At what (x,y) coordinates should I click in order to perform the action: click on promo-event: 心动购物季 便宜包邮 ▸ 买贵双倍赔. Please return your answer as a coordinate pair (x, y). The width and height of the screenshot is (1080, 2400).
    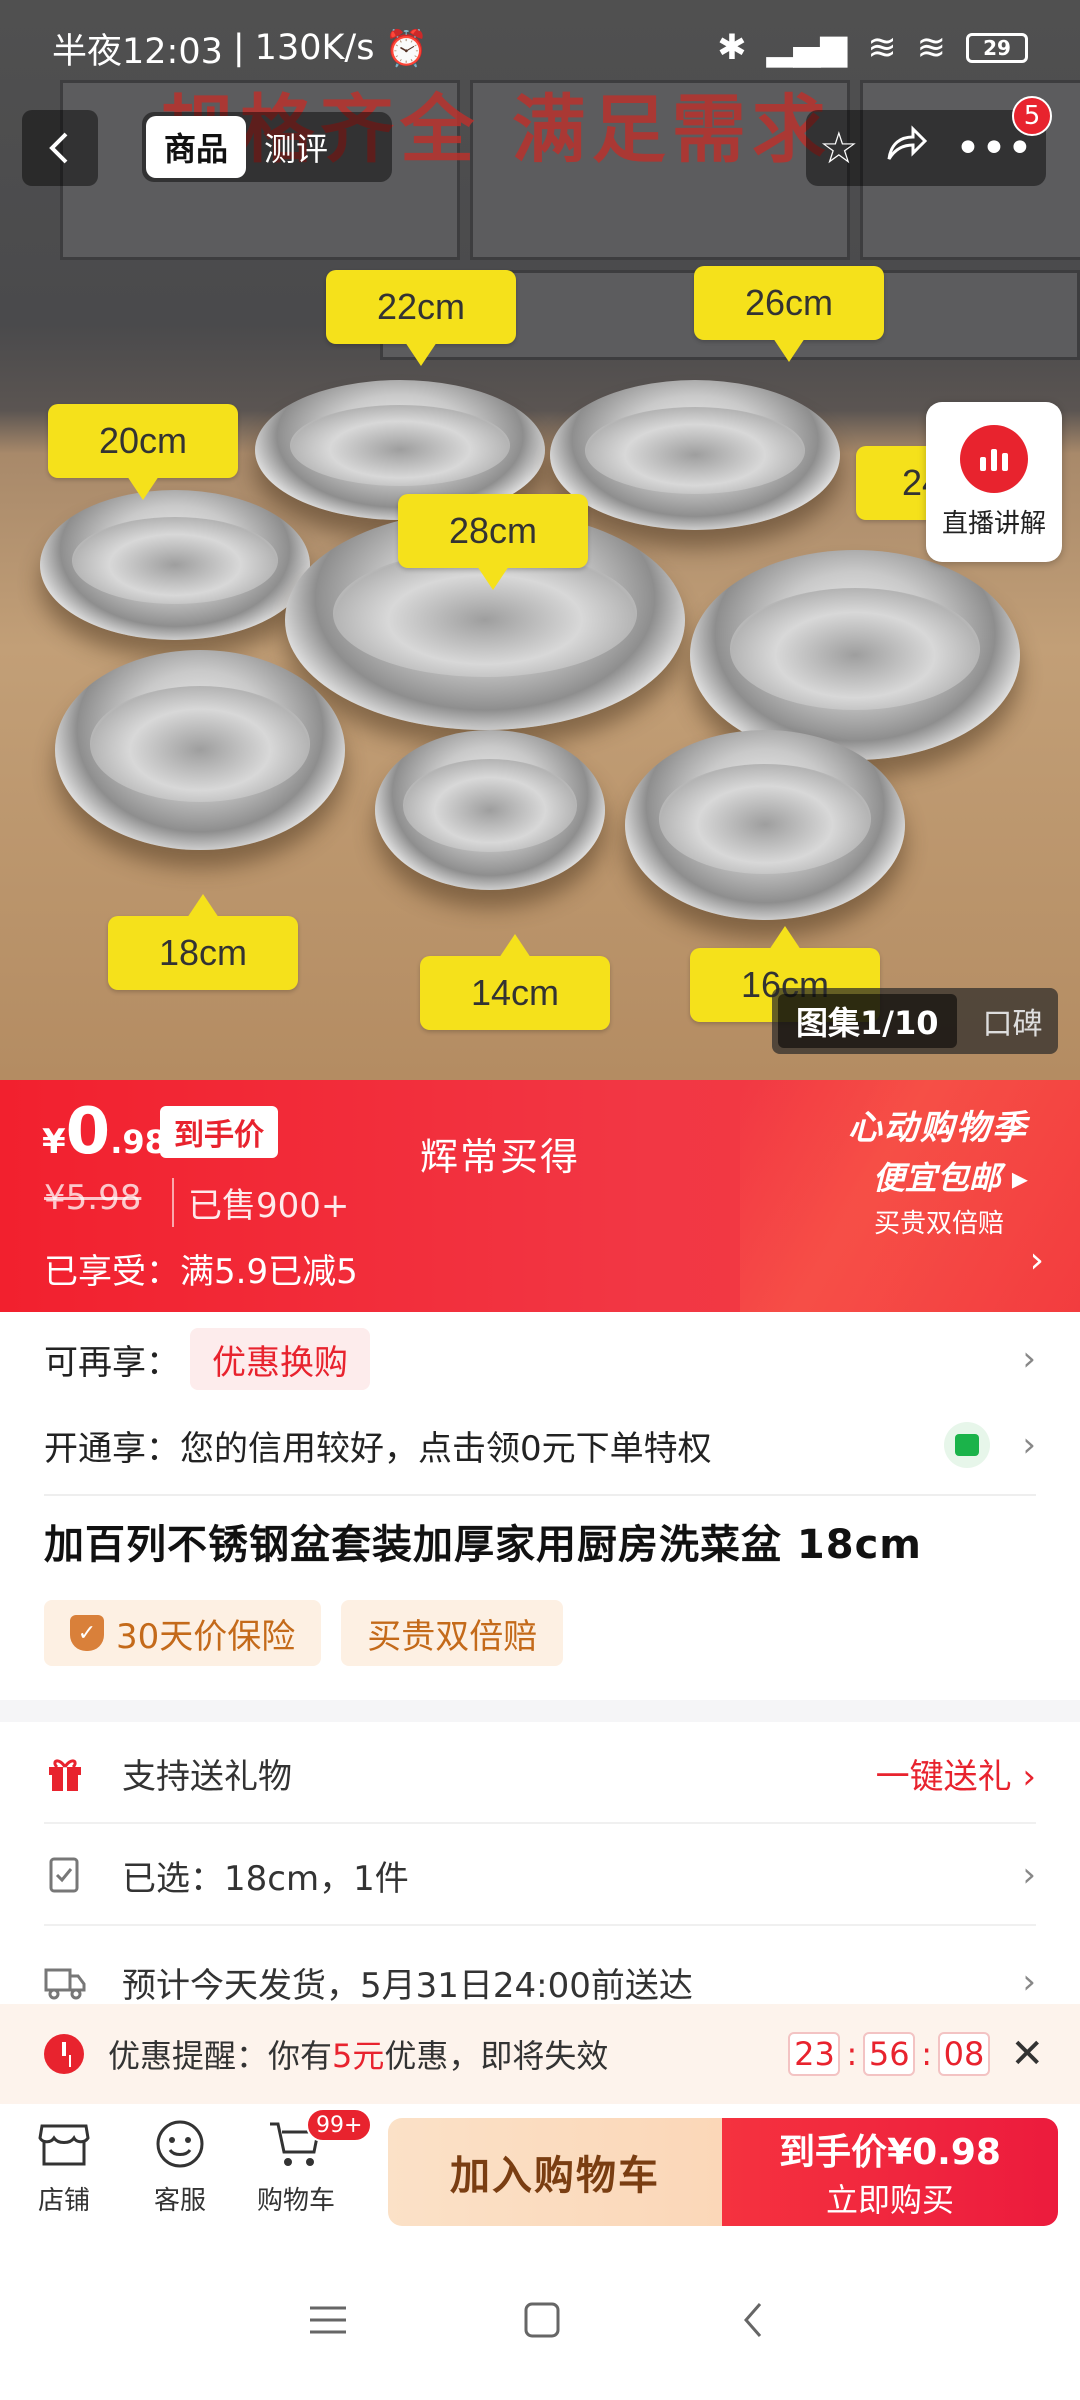
    Looking at the image, I should click on (938, 1170).